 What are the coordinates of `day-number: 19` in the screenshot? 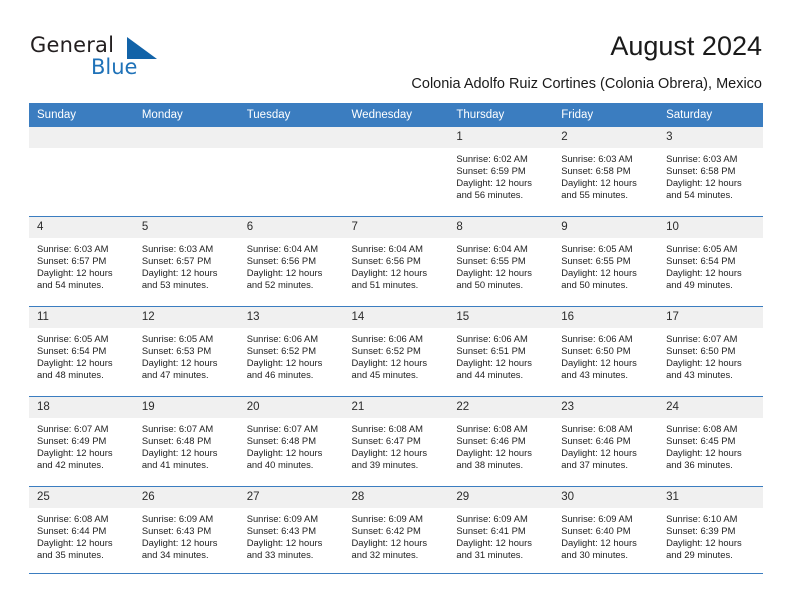 It's located at (186, 407).